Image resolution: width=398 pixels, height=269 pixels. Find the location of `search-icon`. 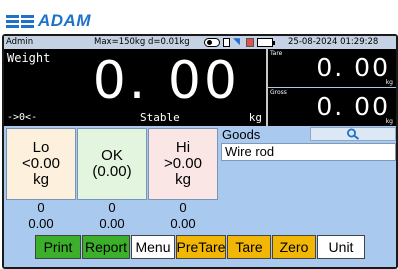

search-icon is located at coordinates (353, 134).